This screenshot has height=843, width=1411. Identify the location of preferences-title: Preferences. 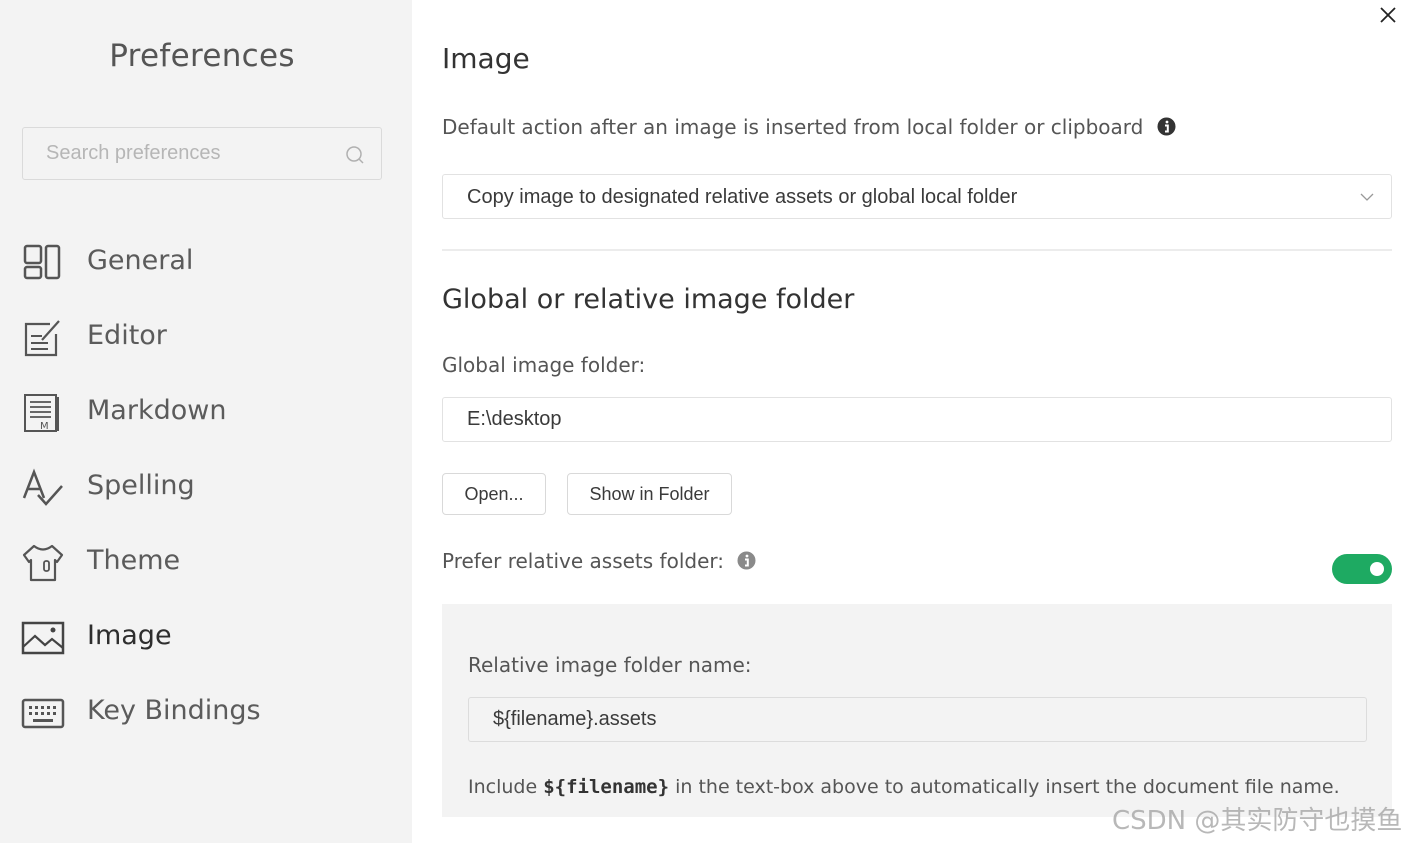
(202, 56).